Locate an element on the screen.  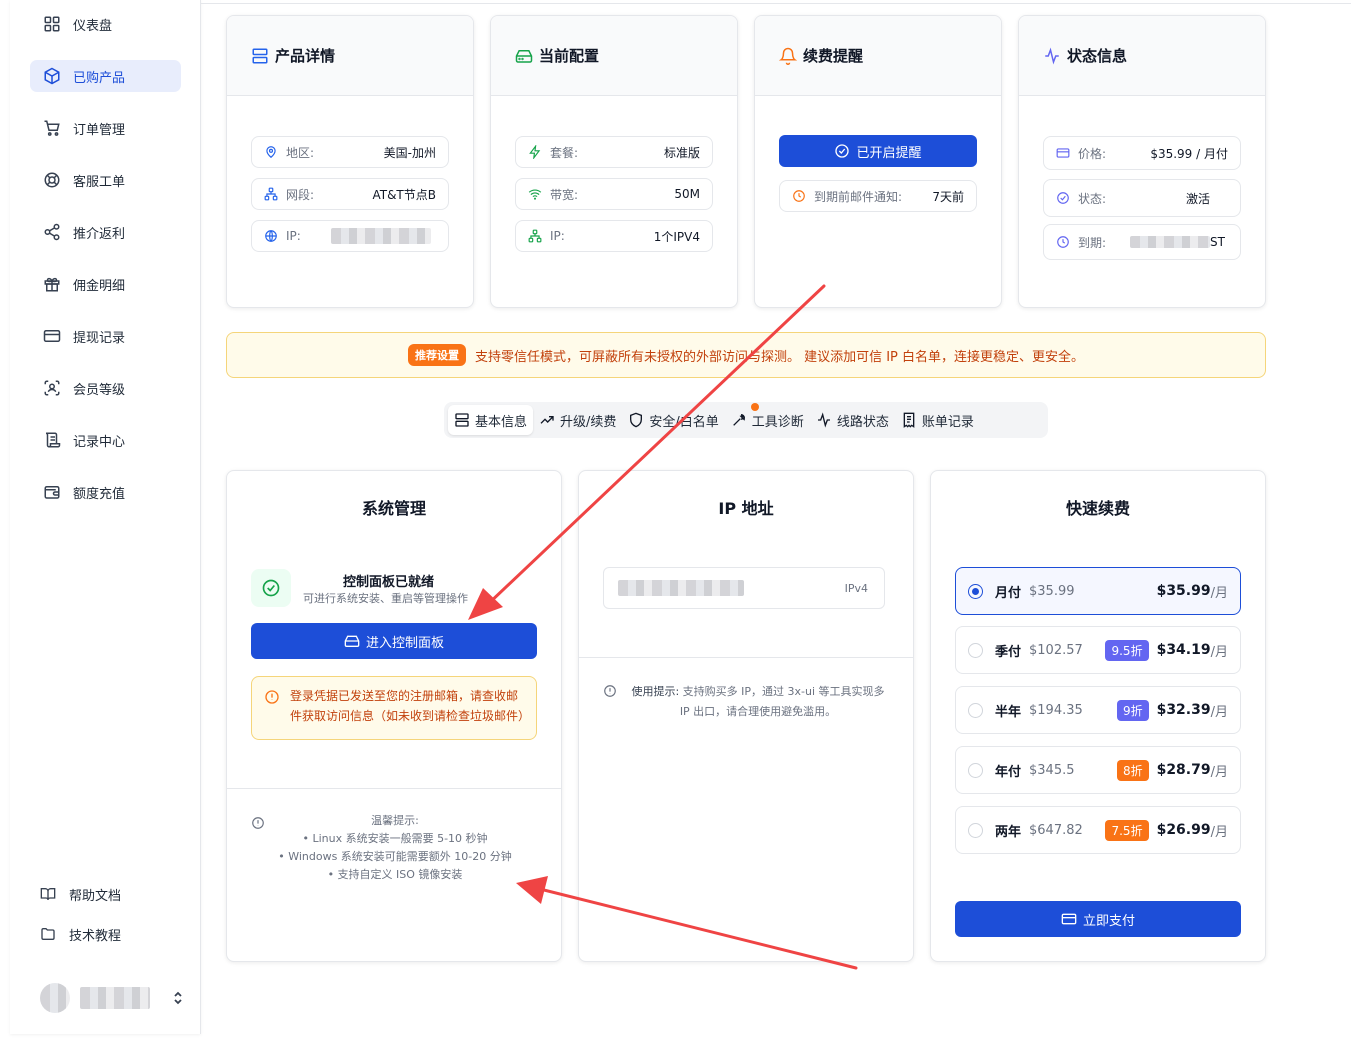
footer-item-label: 帮助文档 is located at coordinates (95, 896).